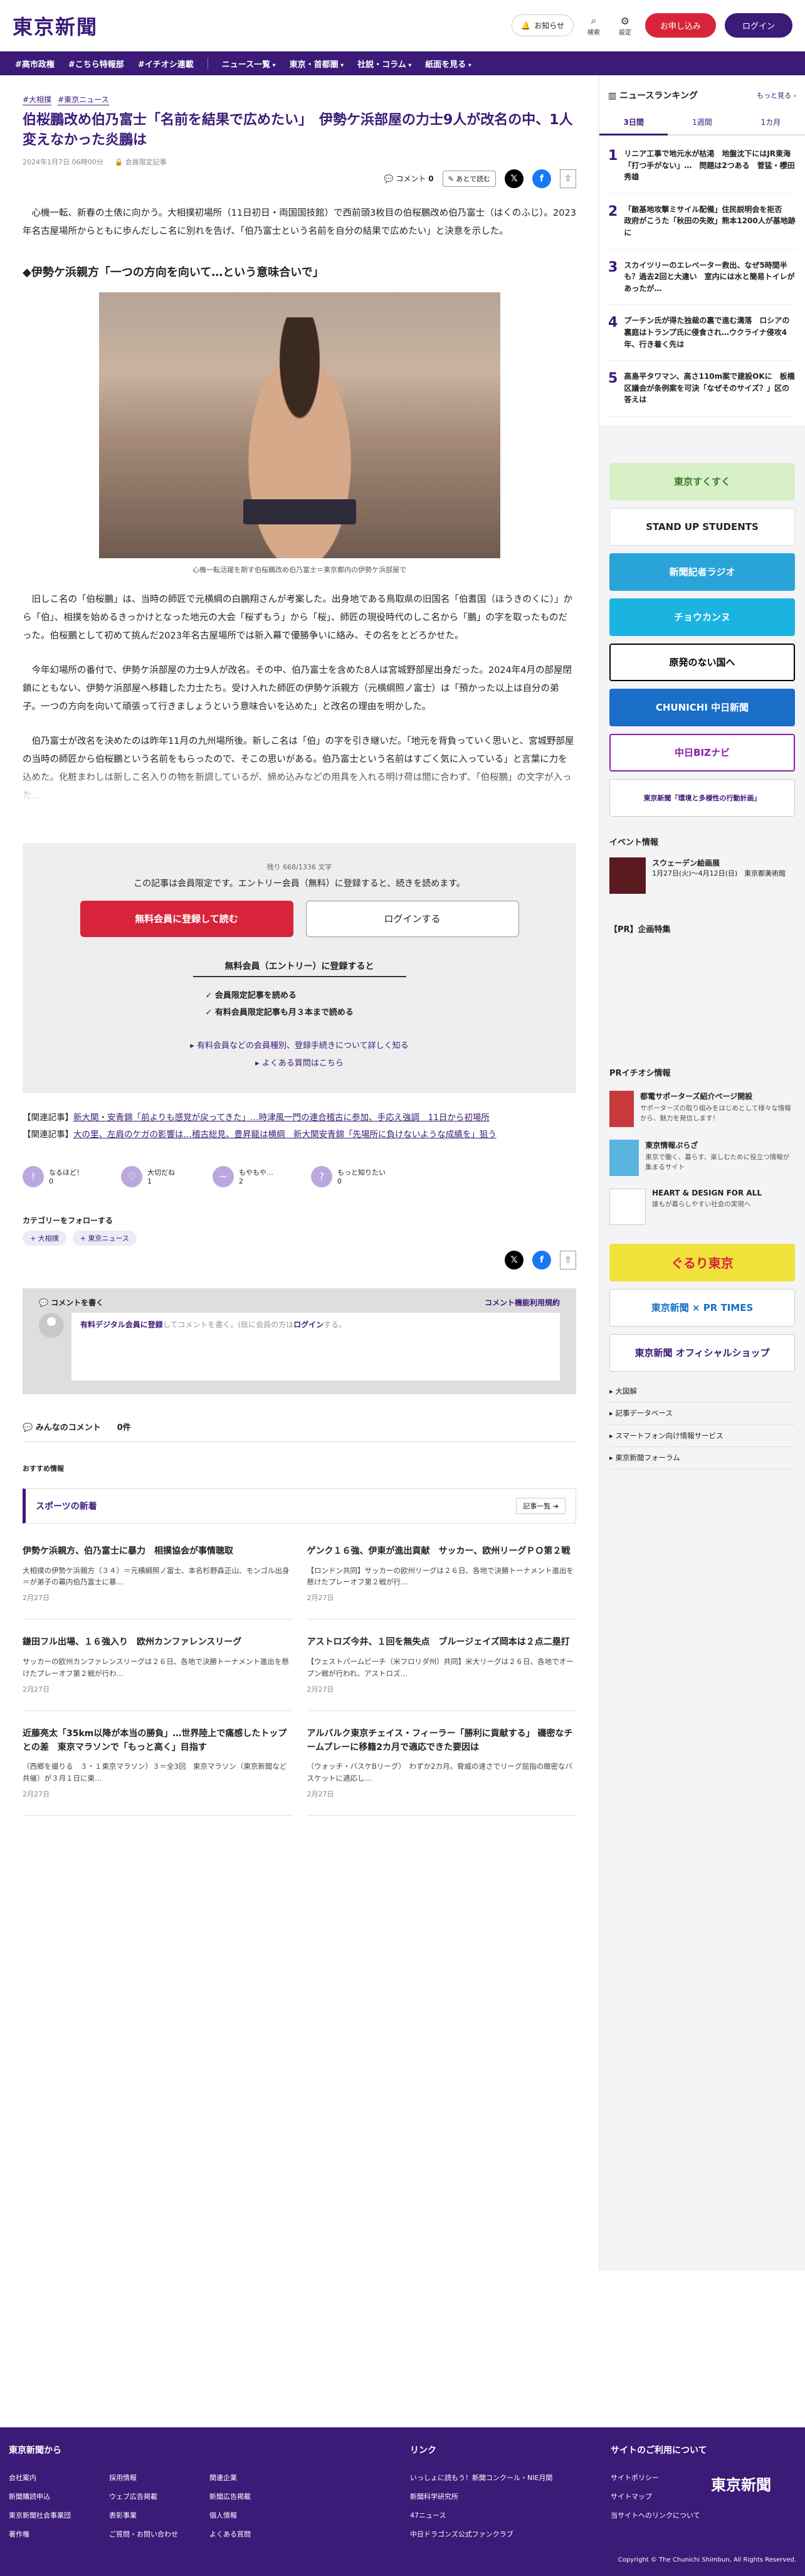  What do you see at coordinates (702, 526) in the screenshot?
I see `banner-standup: STAND UP STUDENTS` at bounding box center [702, 526].